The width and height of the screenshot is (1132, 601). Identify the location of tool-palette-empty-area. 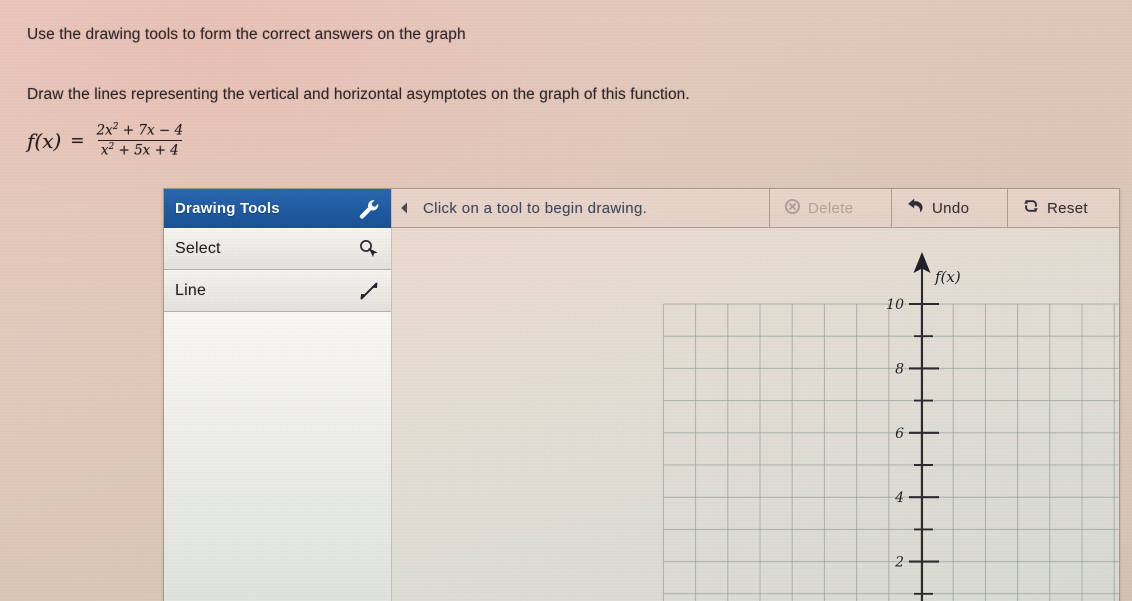
(277, 456).